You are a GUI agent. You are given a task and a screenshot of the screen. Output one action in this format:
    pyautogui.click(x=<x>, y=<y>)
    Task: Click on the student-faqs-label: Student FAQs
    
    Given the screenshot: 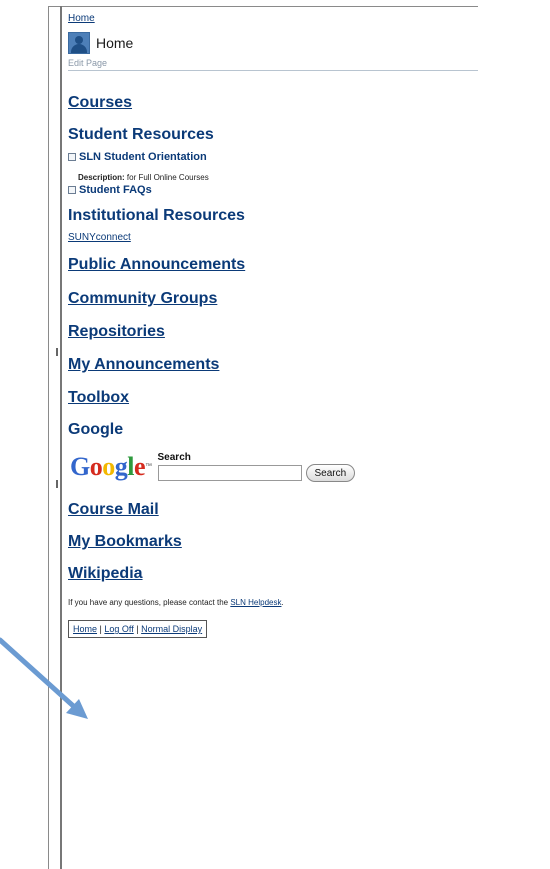 What is the action you would take?
    pyautogui.click(x=115, y=190)
    